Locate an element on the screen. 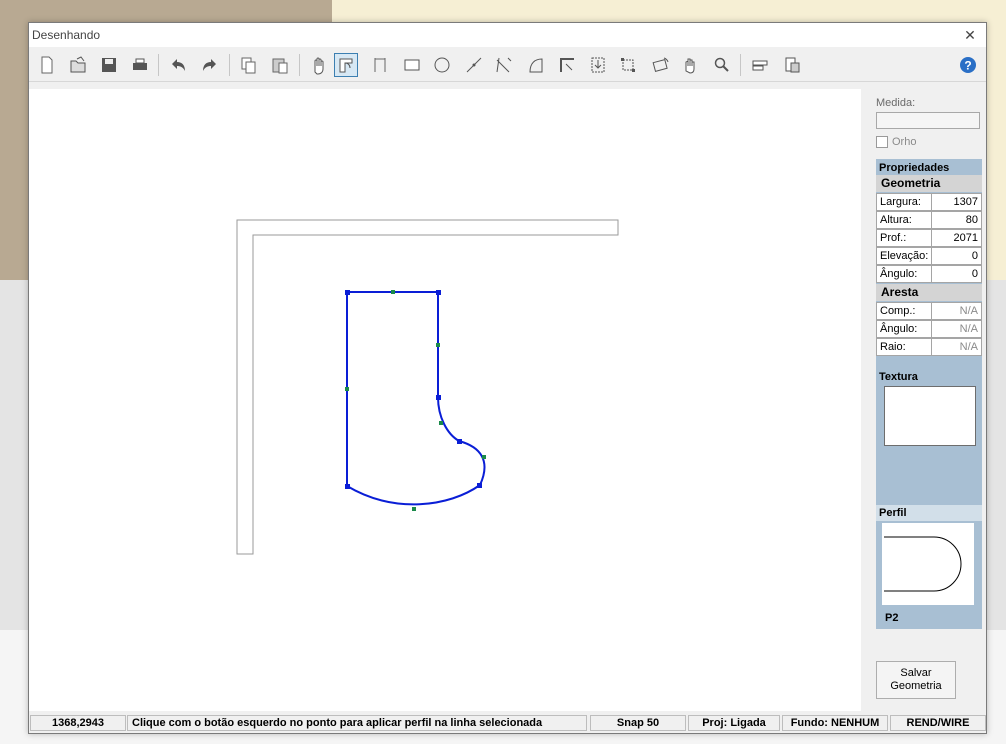 This screenshot has width=1006, height=744. profile-preview is located at coordinates (928, 564).